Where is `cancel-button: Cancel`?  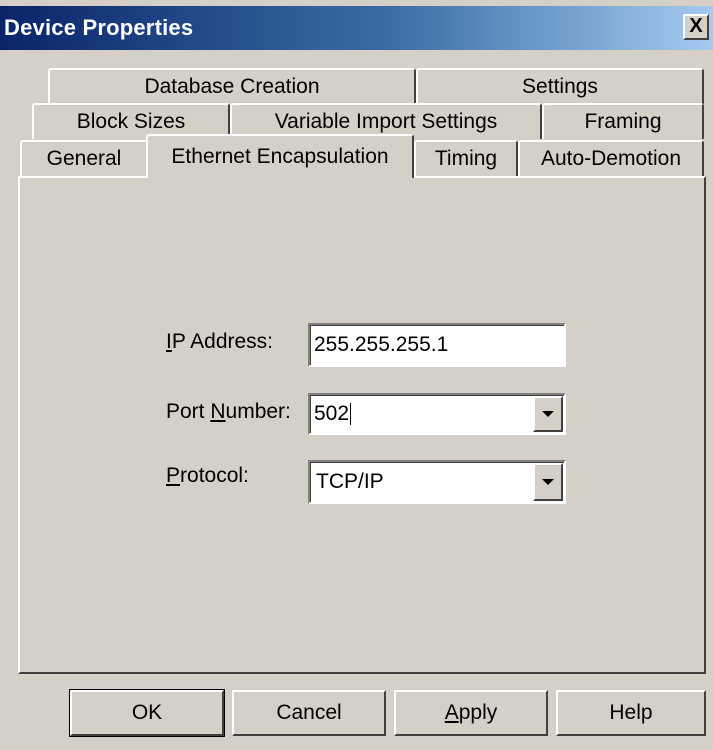
cancel-button: Cancel is located at coordinates (309, 713).